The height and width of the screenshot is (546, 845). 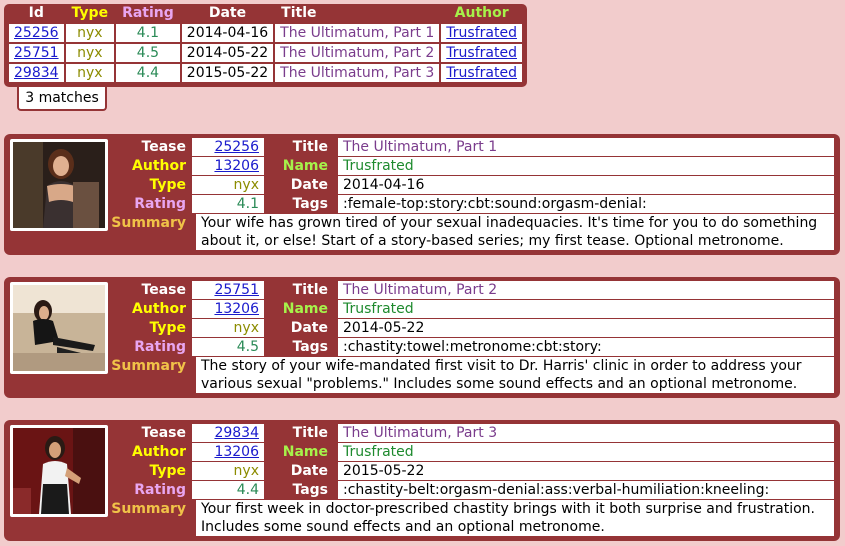 I want to click on row-id-cell: 25751, so click(x=36, y=53).